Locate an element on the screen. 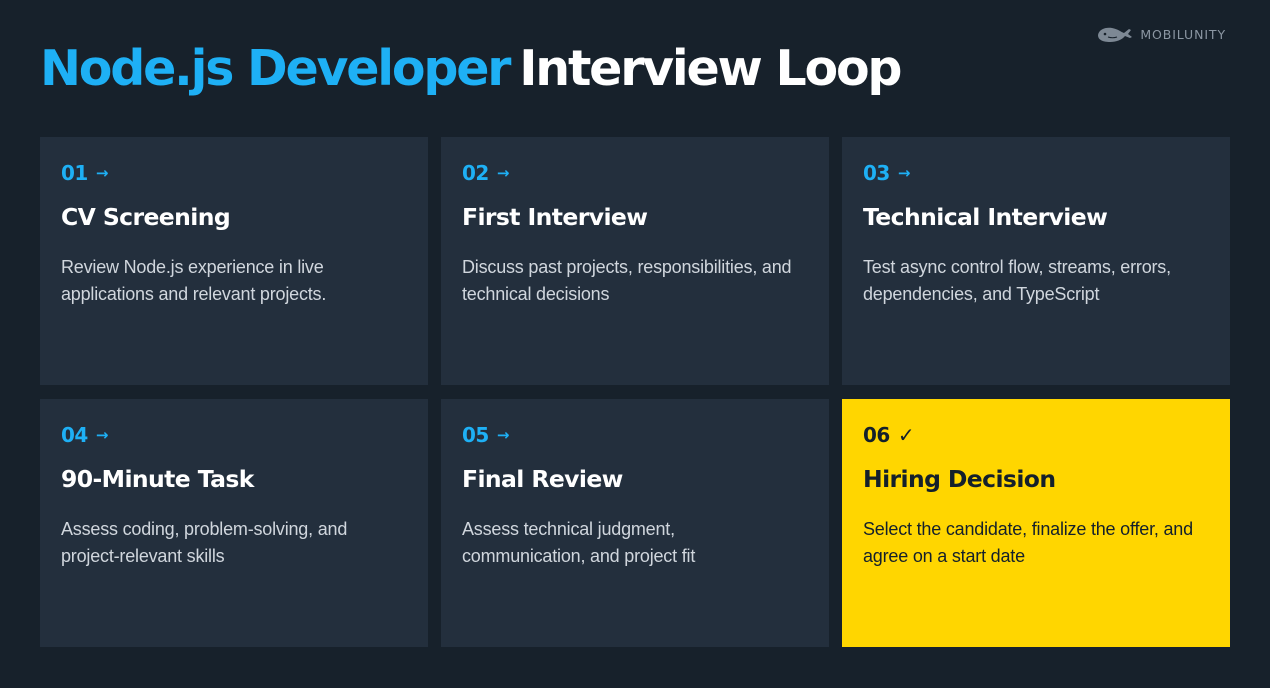 The width and height of the screenshot is (1270, 688). step-number-text: 05 is located at coordinates (475, 435).